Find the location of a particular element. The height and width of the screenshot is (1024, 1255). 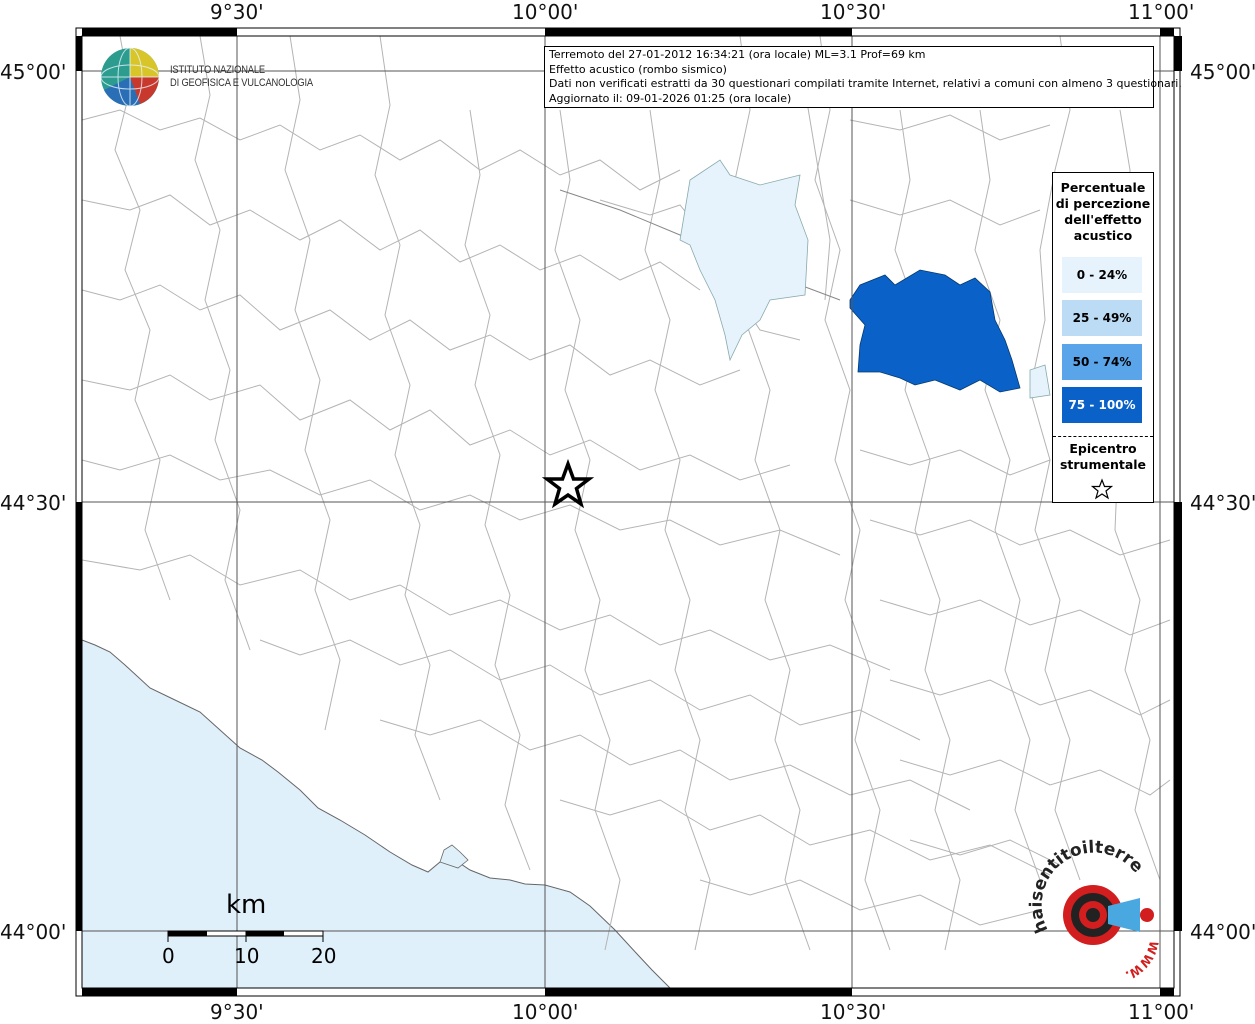

legend-epicenter-line: Epicentro is located at coordinates (1103, 448).